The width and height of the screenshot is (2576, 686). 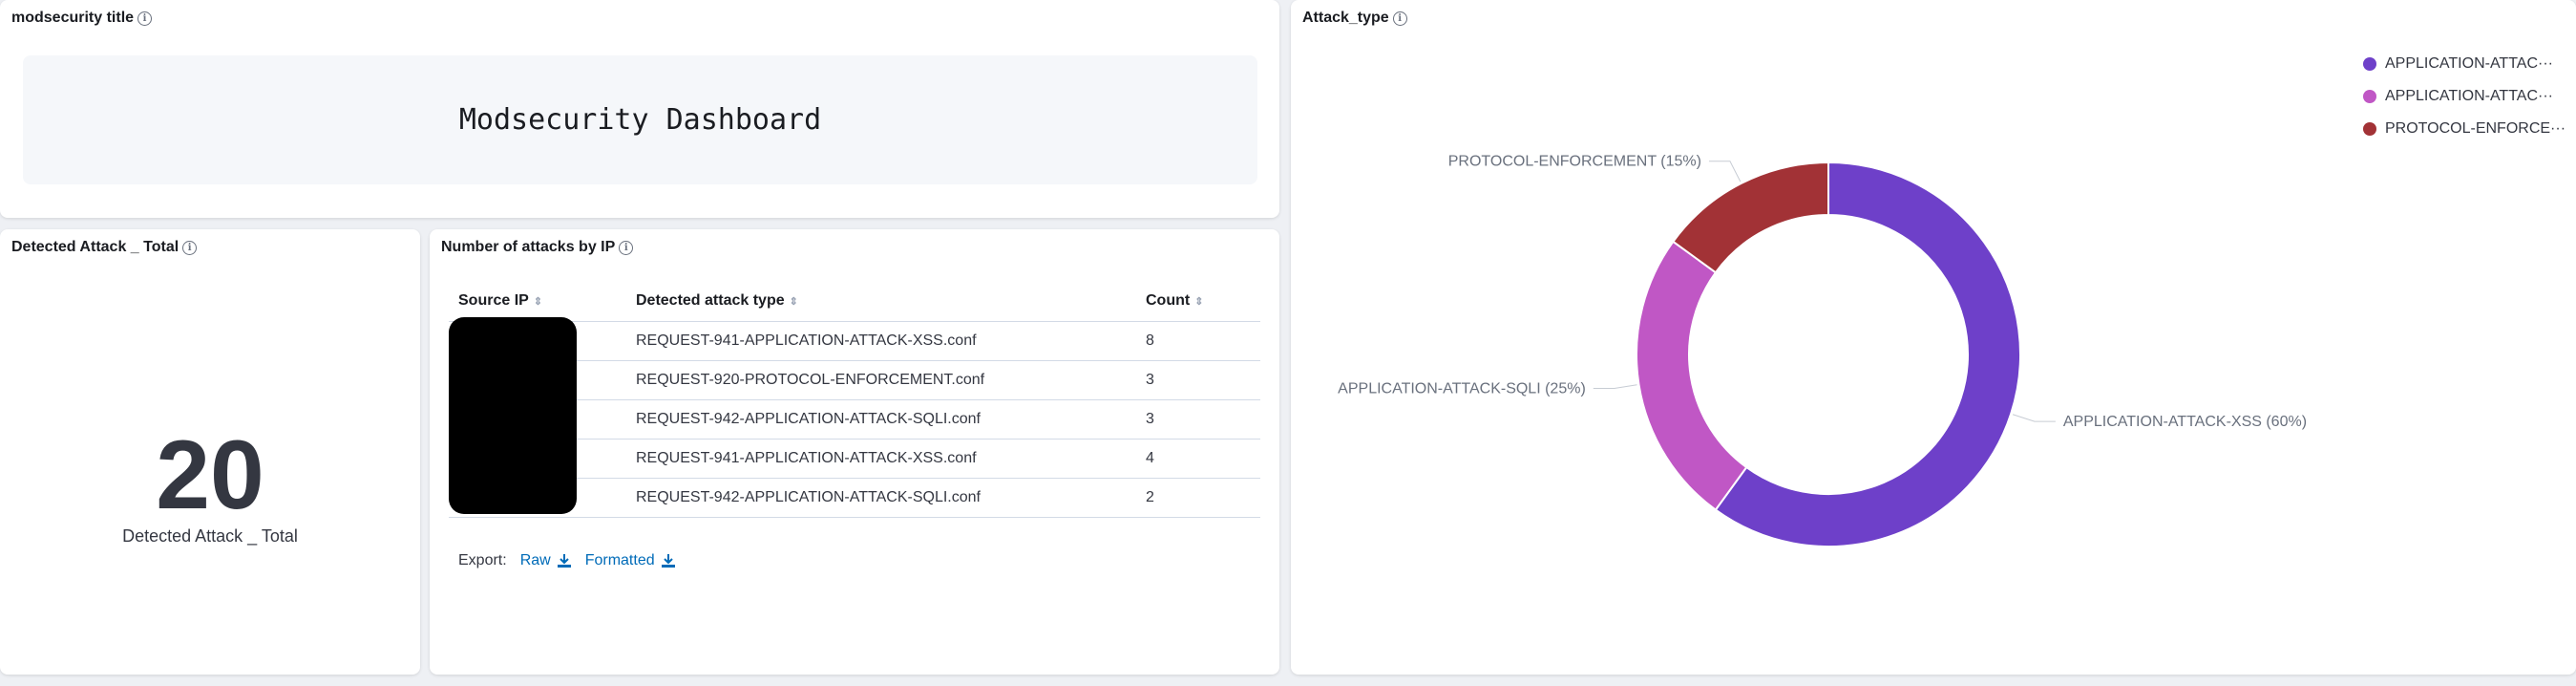 I want to click on panel-title-text: Number of attacks by IP, so click(x=528, y=247).